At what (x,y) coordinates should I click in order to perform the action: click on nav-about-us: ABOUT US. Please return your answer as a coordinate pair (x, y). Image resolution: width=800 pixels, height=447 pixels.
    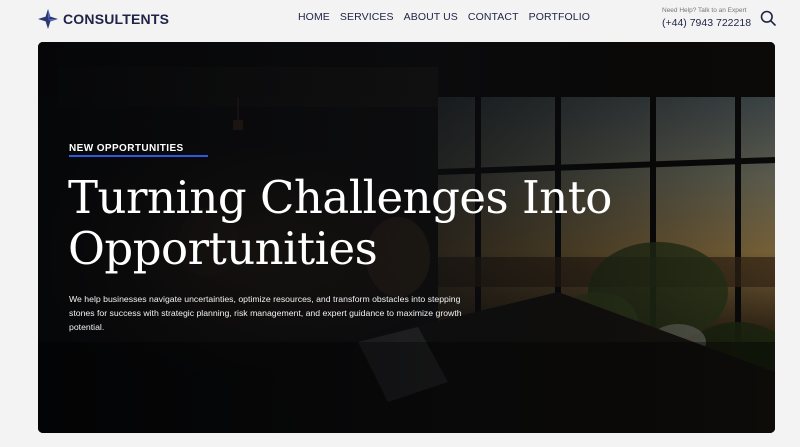
    Looking at the image, I should click on (431, 17).